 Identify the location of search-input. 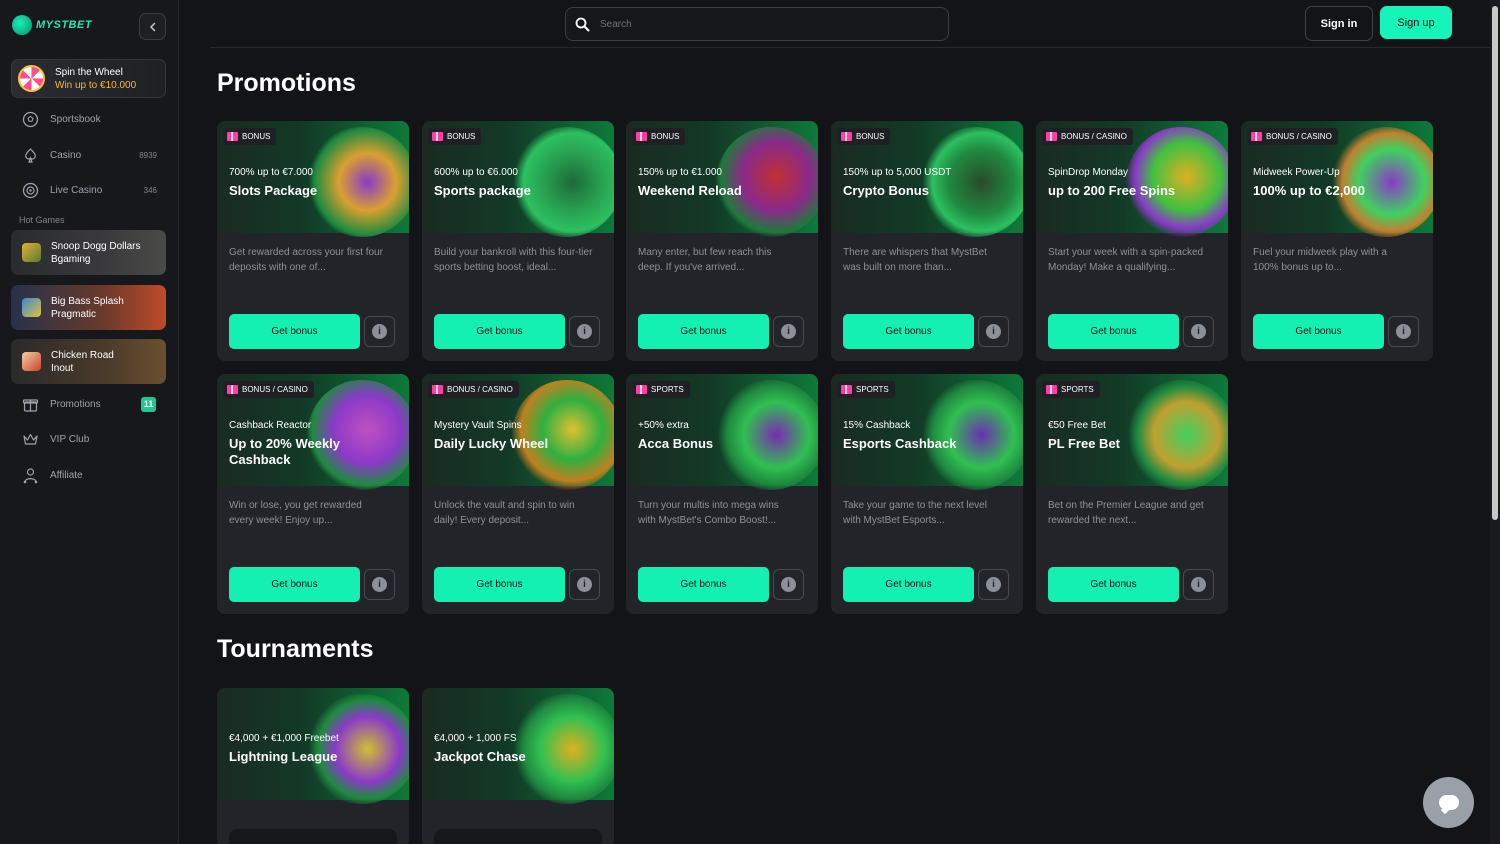
(750, 24).